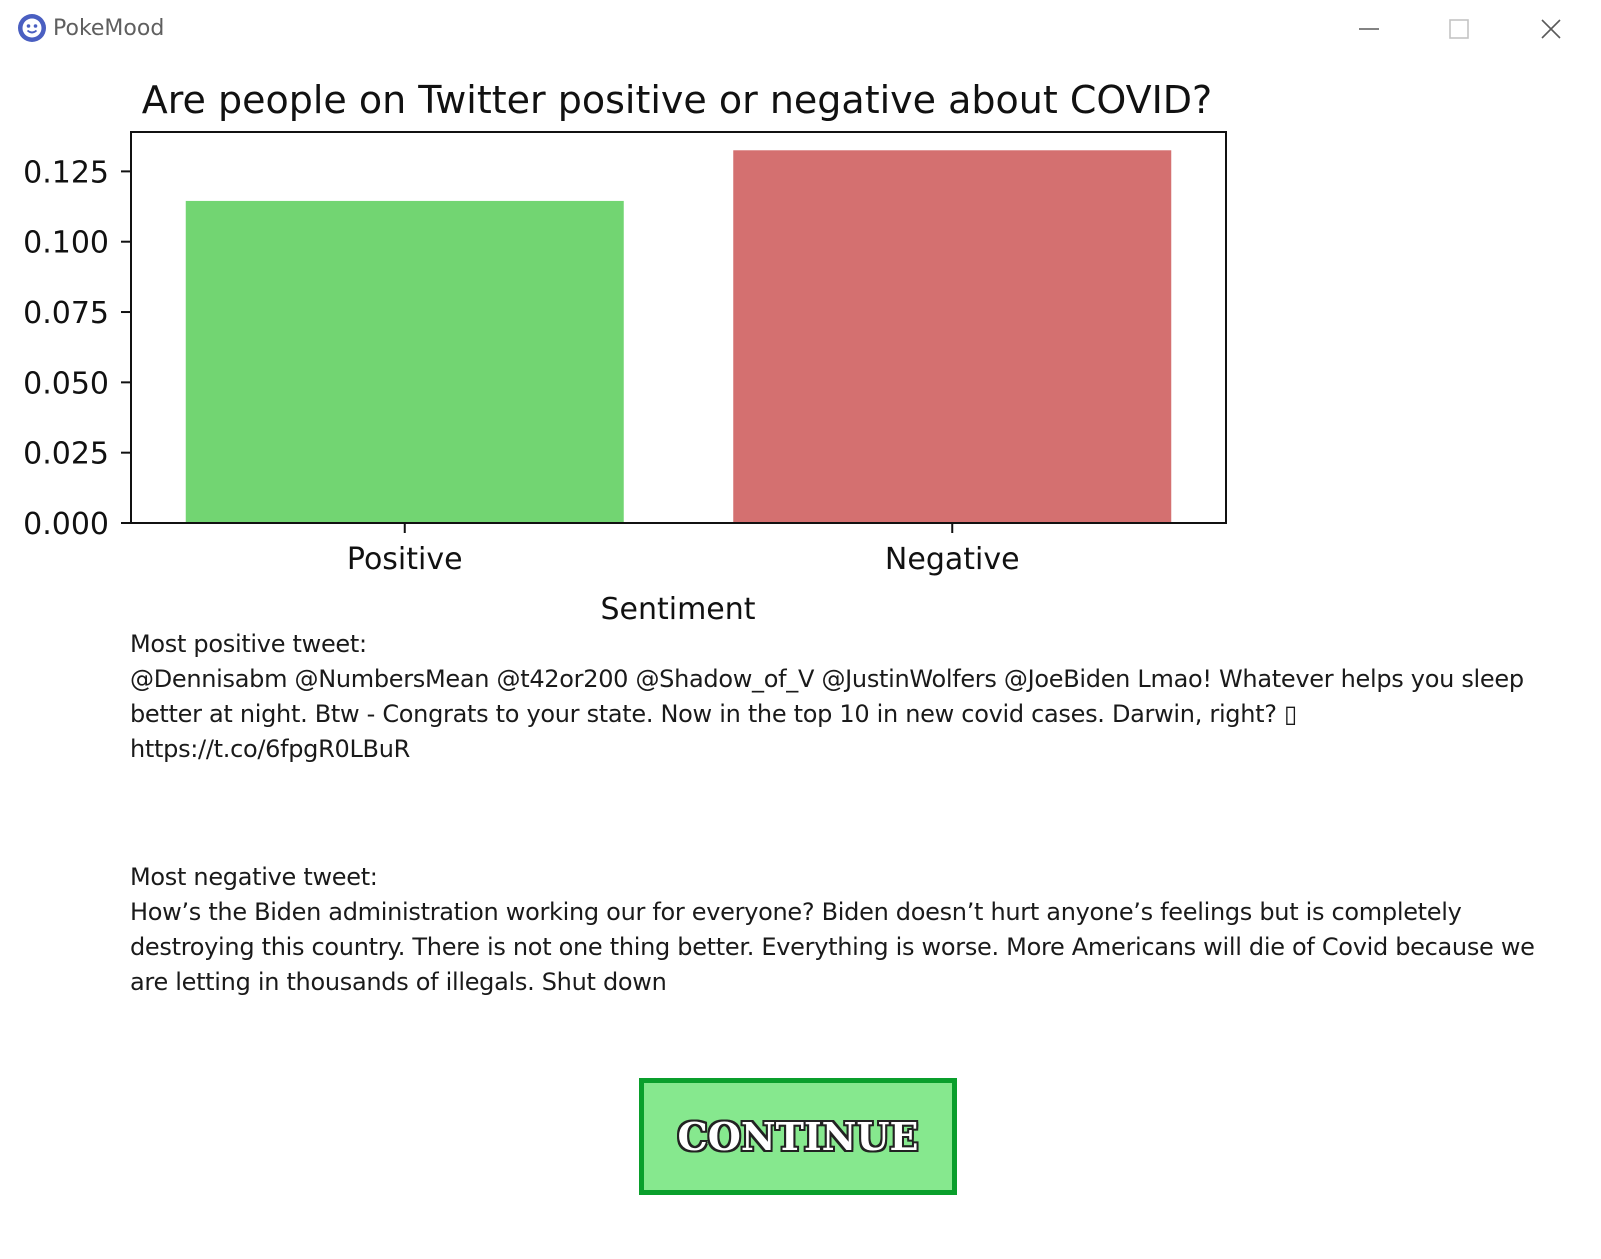 The width and height of the screenshot is (1601, 1259). What do you see at coordinates (66, 243) in the screenshot?
I see `y-tick-label: 0.100` at bounding box center [66, 243].